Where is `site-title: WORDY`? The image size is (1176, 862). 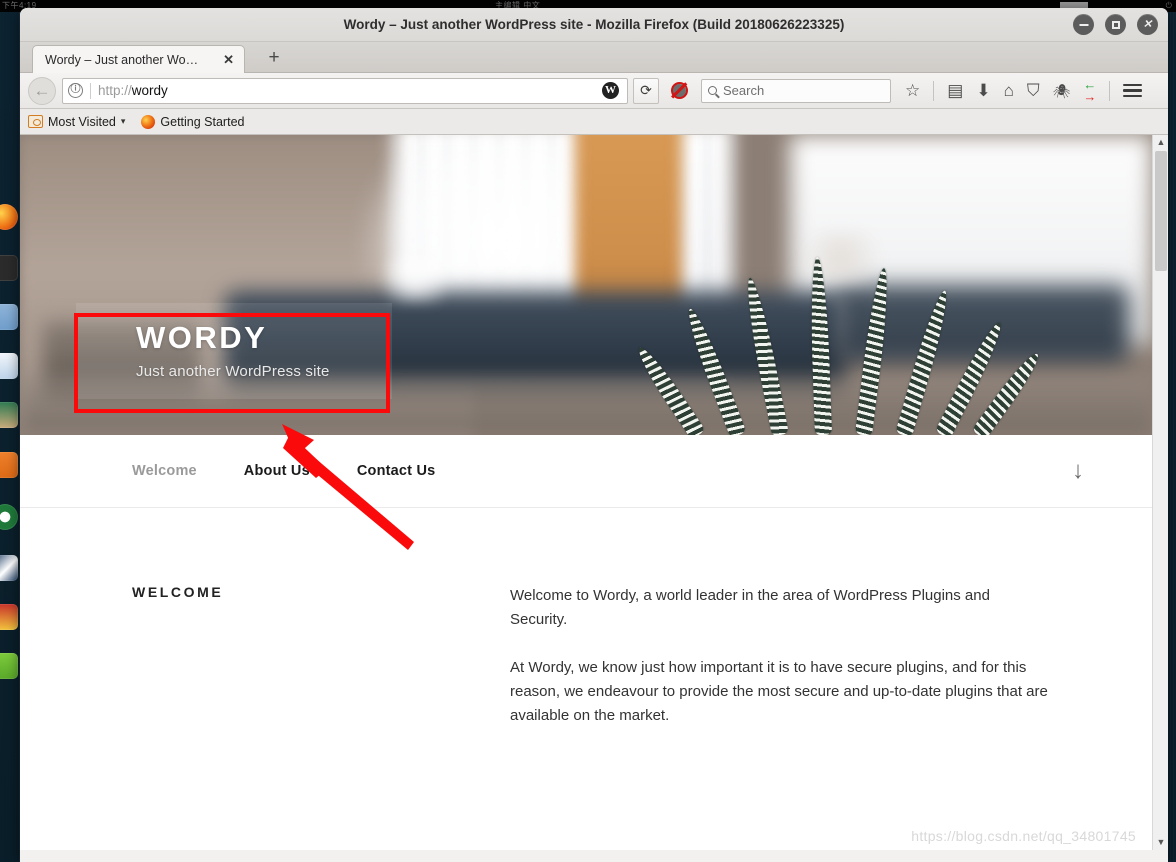 site-title: WORDY is located at coordinates (202, 337).